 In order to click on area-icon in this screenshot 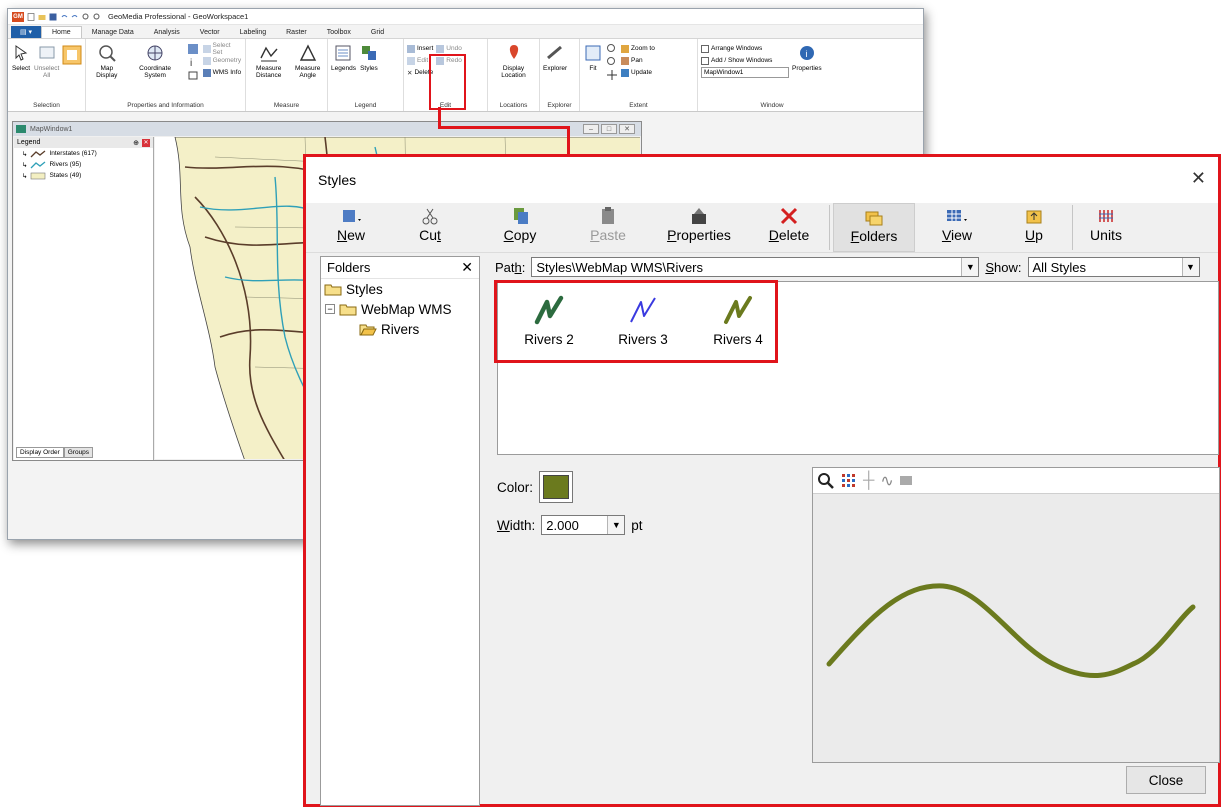, I will do `click(905, 480)`.